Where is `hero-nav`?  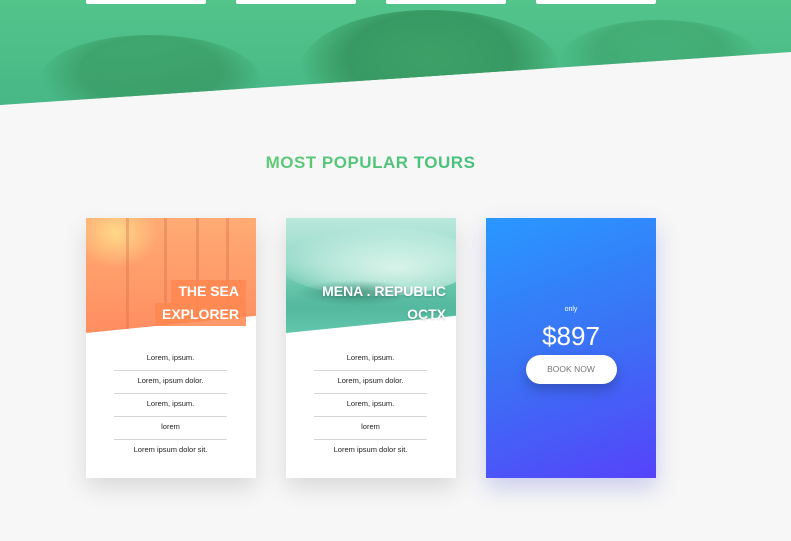
hero-nav is located at coordinates (395, 2).